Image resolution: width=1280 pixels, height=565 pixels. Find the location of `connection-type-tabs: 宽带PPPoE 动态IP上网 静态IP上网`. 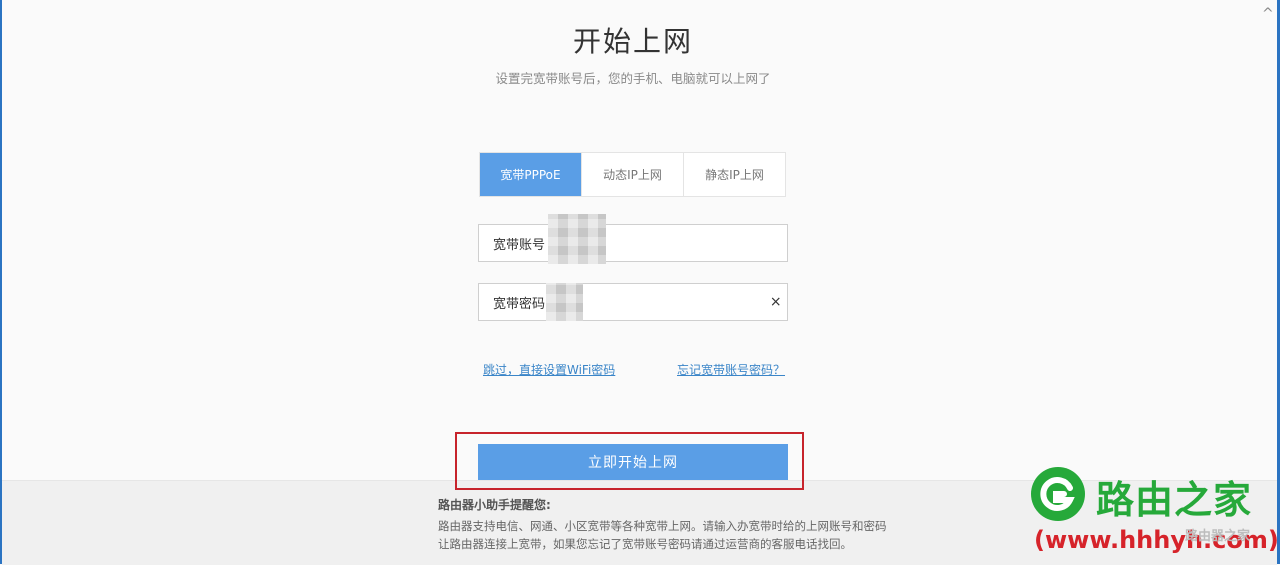

connection-type-tabs: 宽带PPPoE 动态IP上网 静态IP上网 is located at coordinates (632, 174).